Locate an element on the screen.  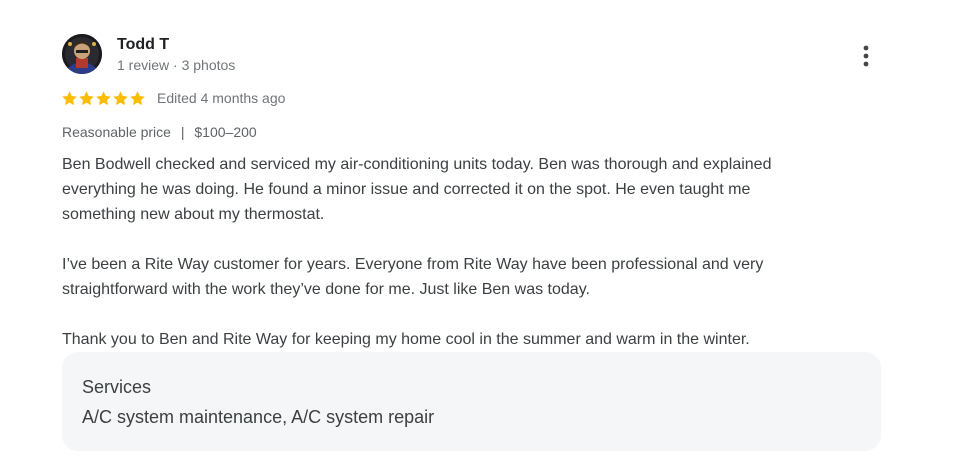
star-rating is located at coordinates (103, 98).